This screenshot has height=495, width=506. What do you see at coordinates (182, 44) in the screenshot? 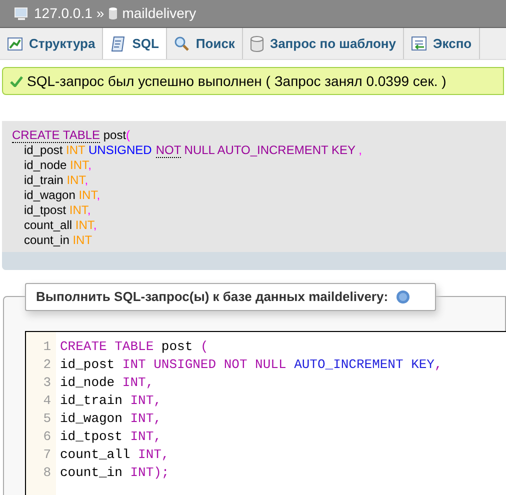
I see `search-icon` at bounding box center [182, 44].